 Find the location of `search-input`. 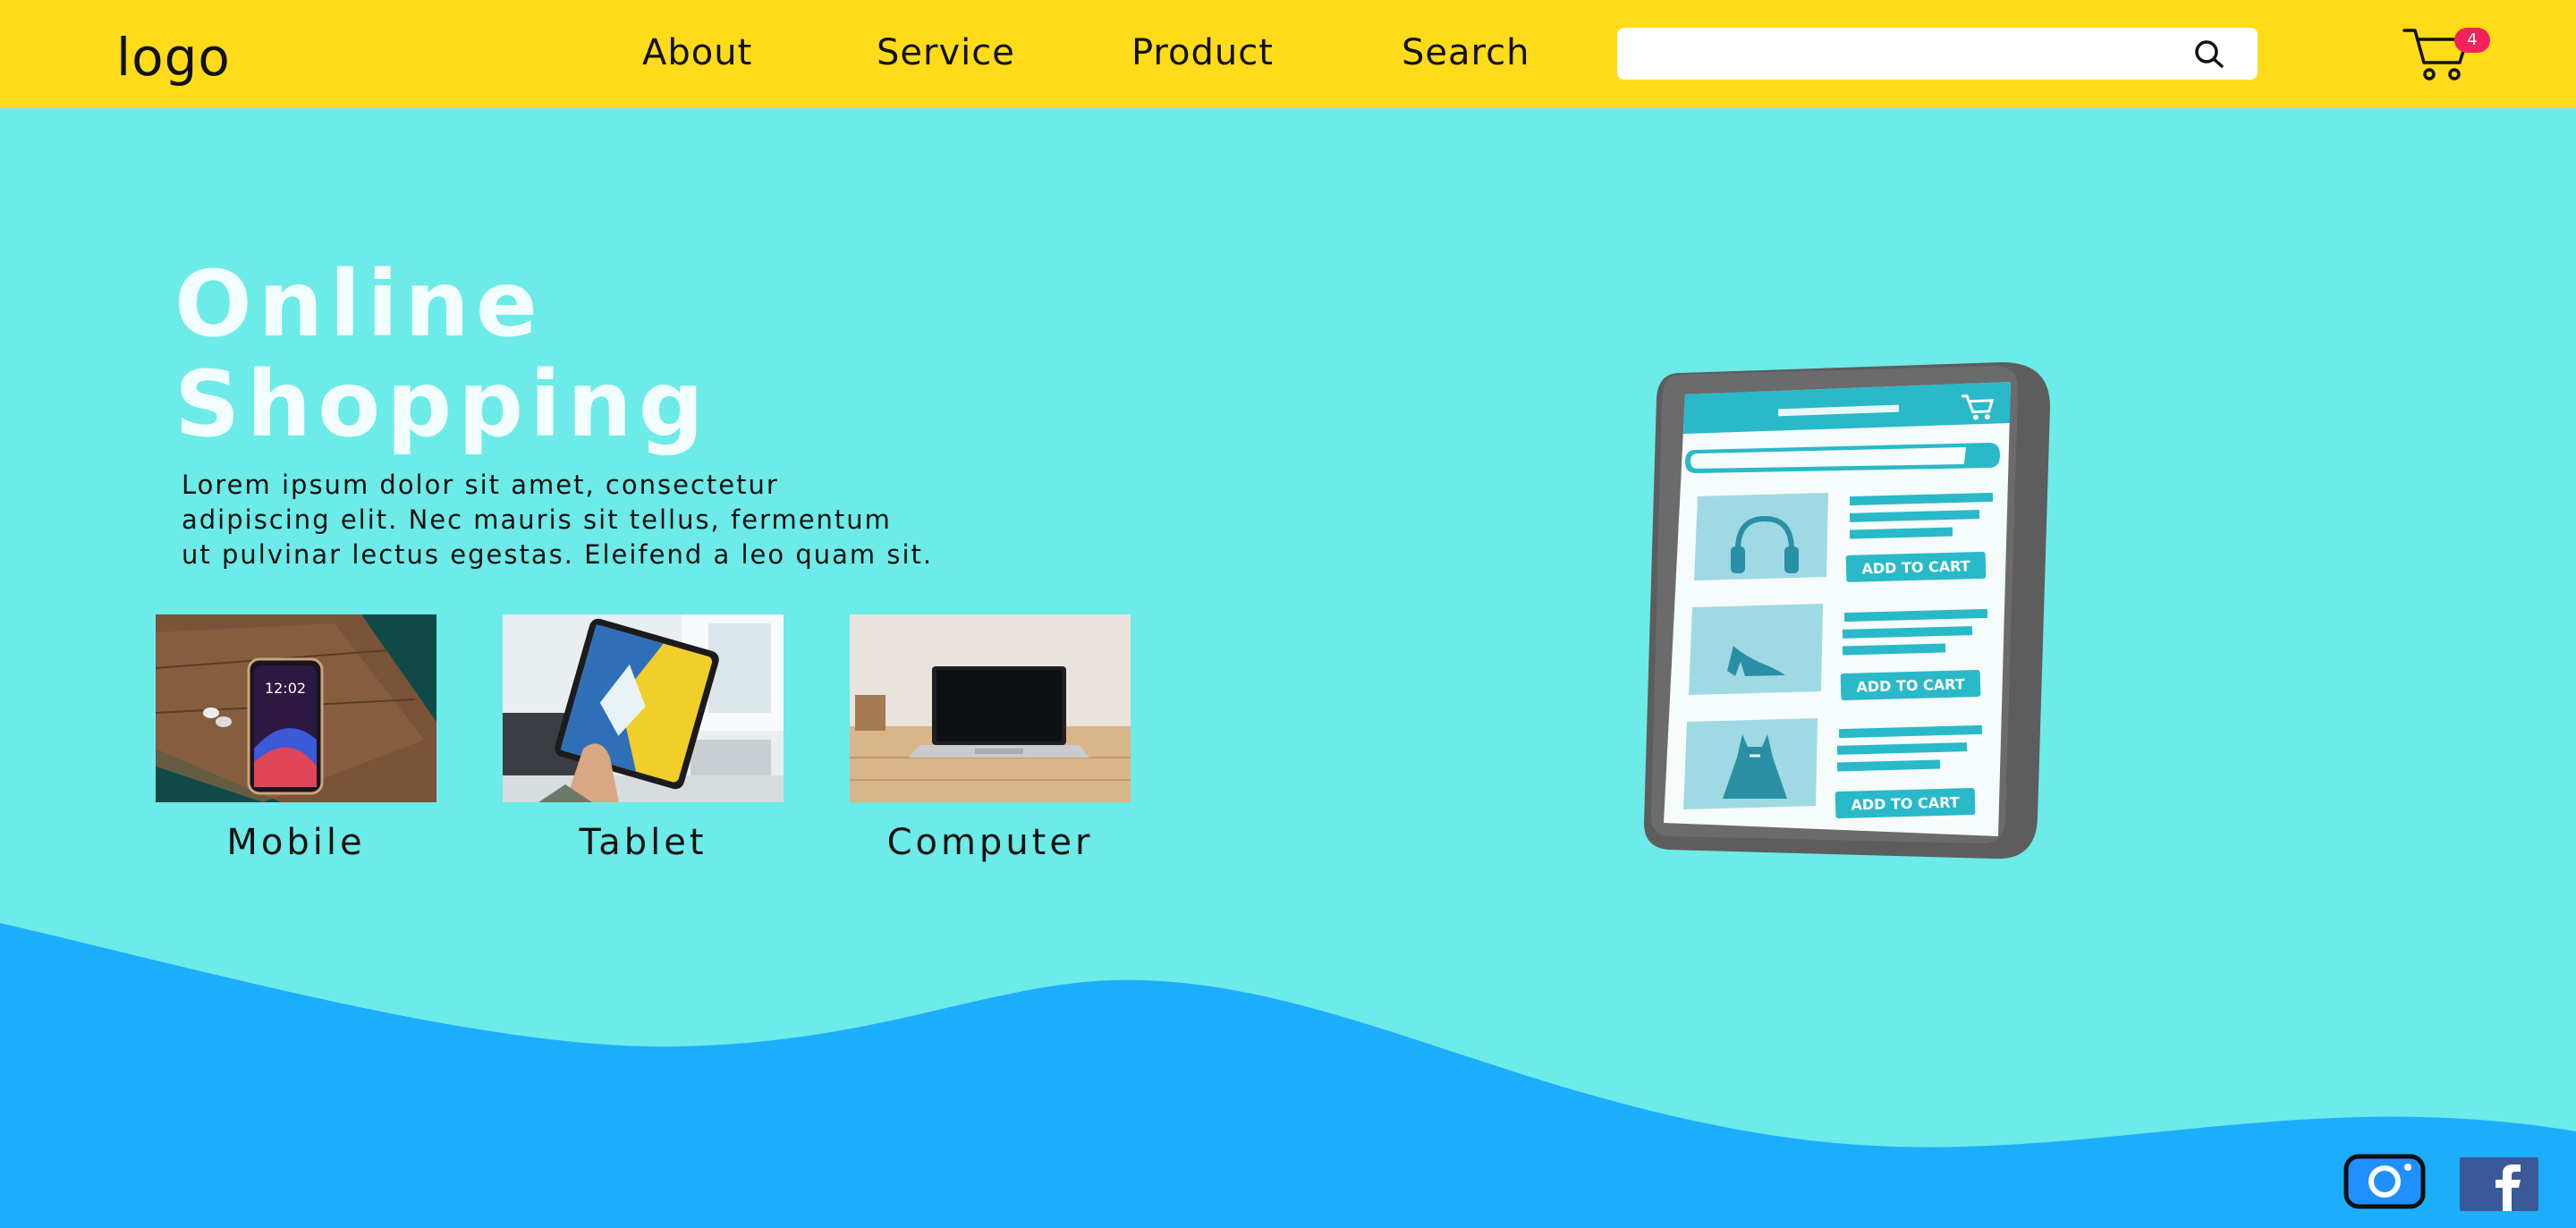

search-input is located at coordinates (1898, 53).